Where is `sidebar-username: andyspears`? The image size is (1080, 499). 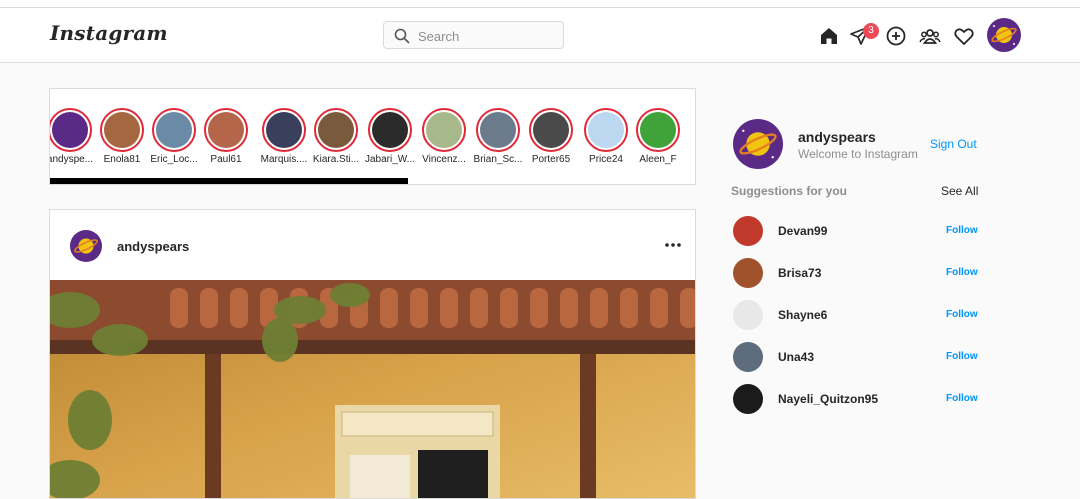 sidebar-username: andyspears is located at coordinates (837, 137).